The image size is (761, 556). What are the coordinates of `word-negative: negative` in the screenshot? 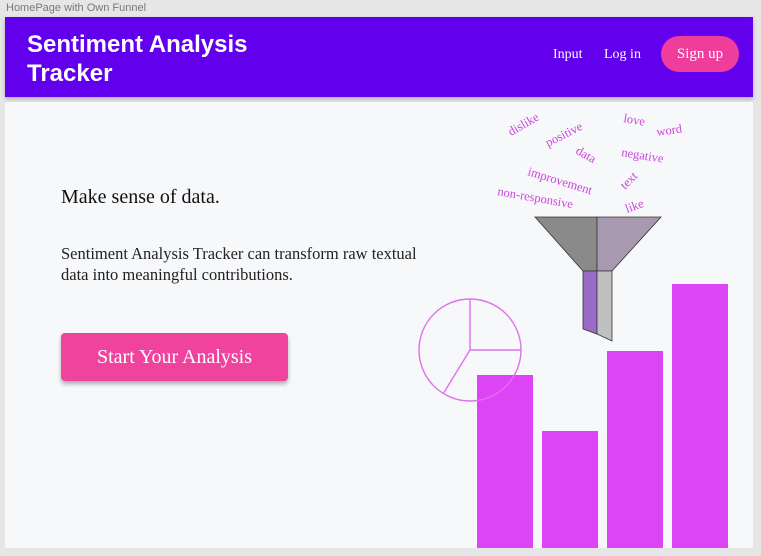 It's located at (643, 155).